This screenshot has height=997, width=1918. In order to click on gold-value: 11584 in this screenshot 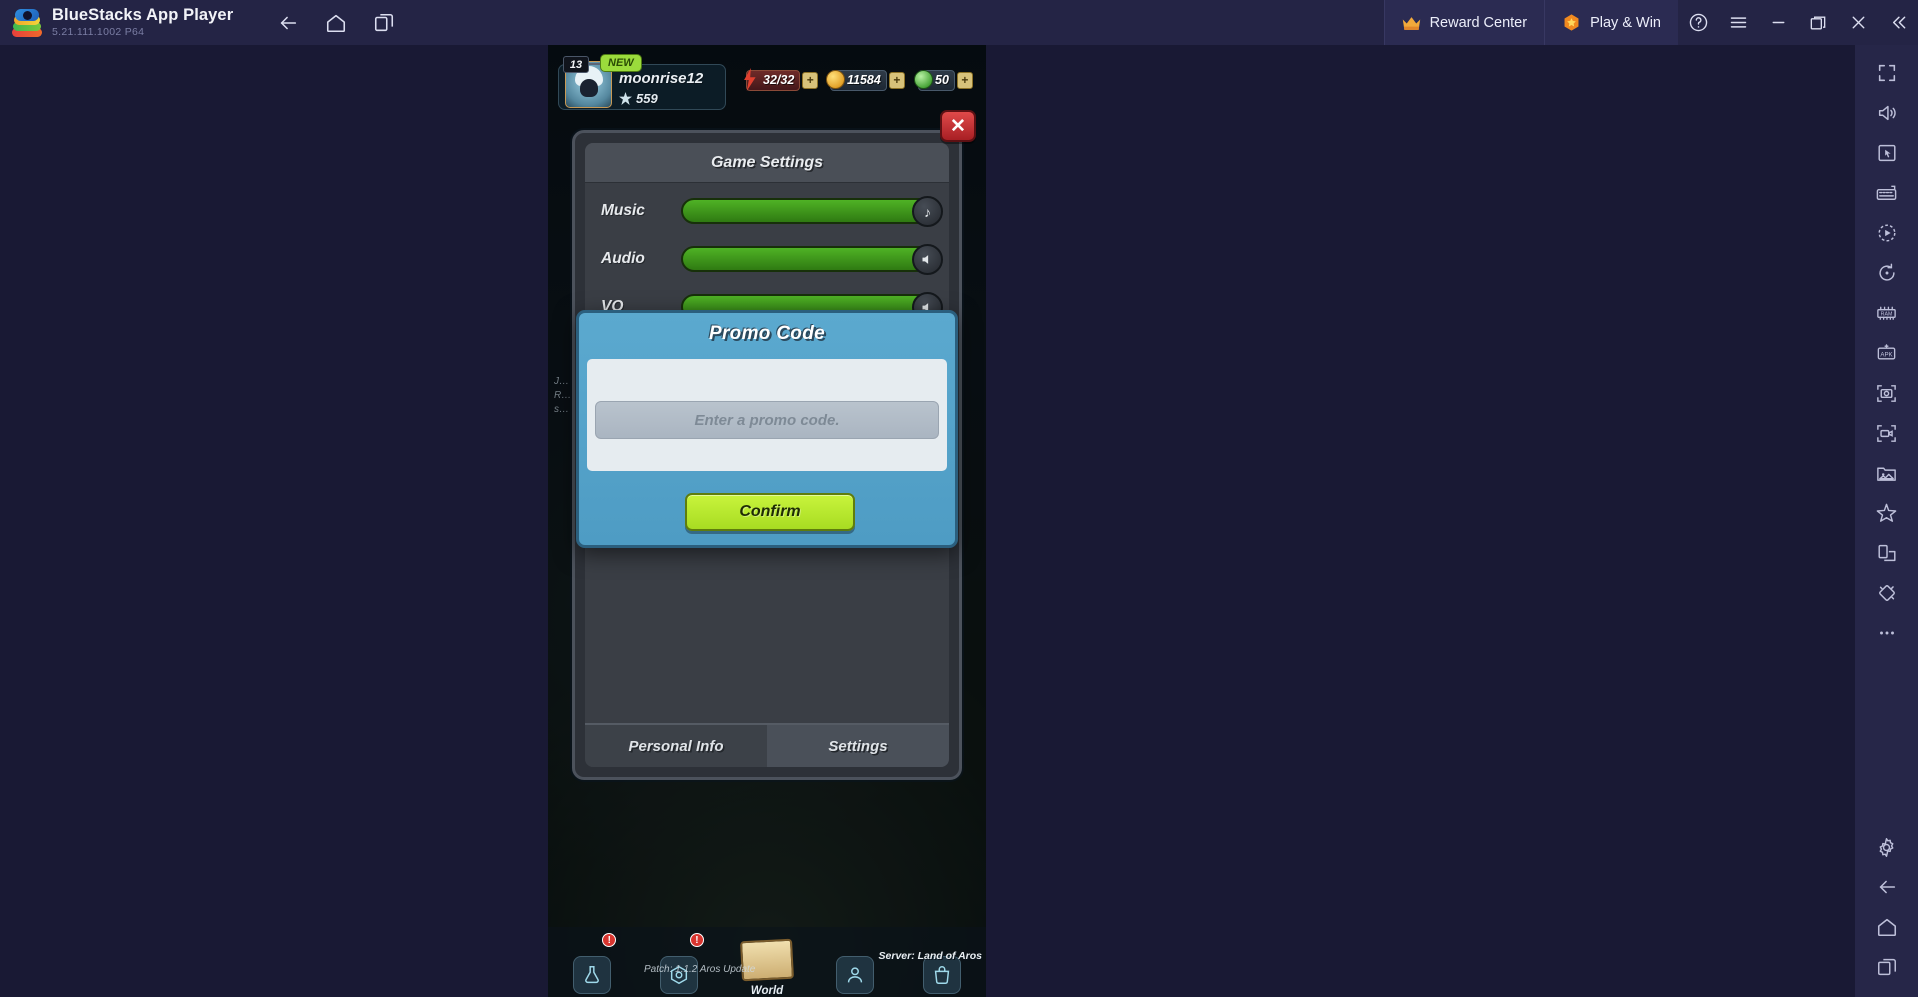, I will do `click(864, 80)`.